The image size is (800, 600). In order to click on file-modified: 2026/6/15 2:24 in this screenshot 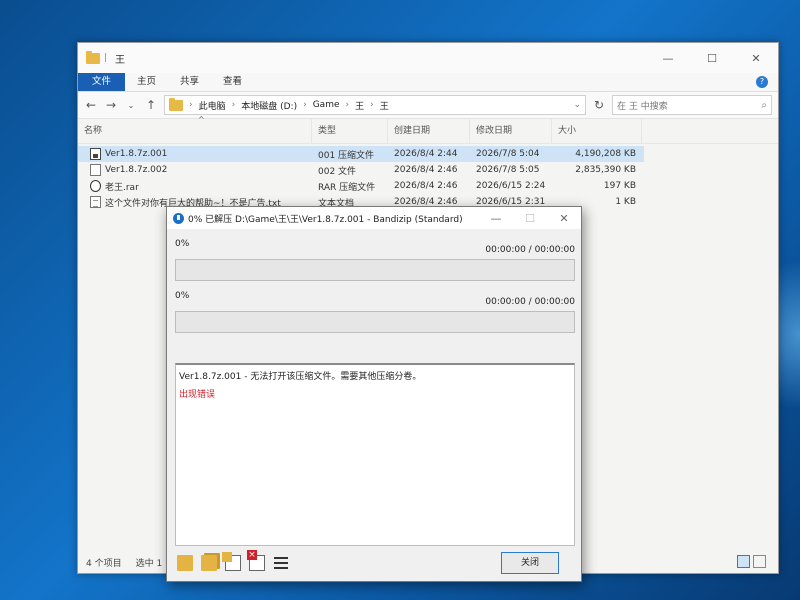, I will do `click(511, 186)`.